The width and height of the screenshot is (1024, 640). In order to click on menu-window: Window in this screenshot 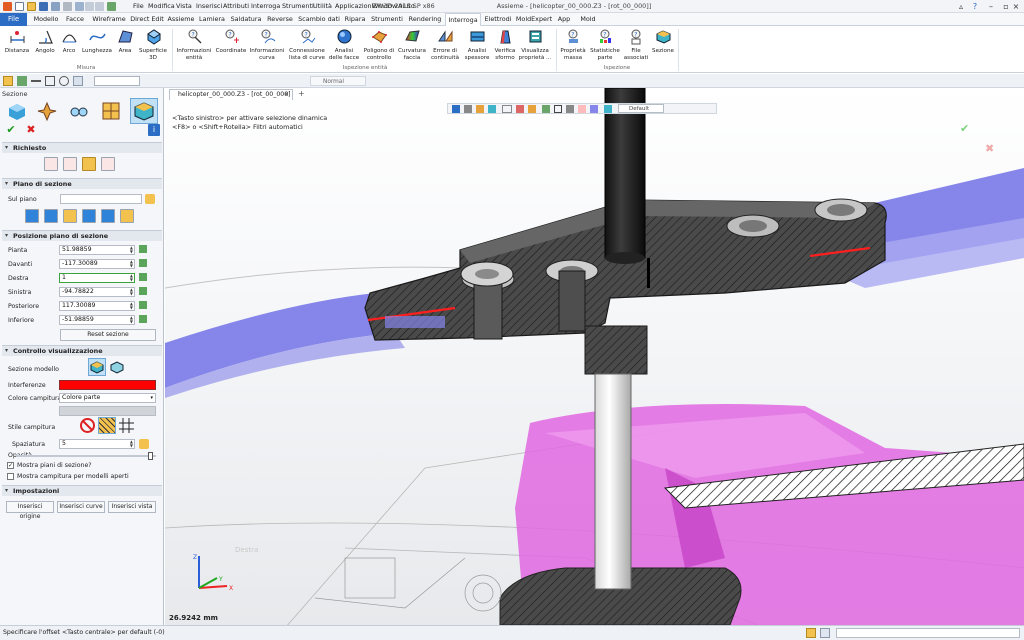, I will do `click(384, 6)`.